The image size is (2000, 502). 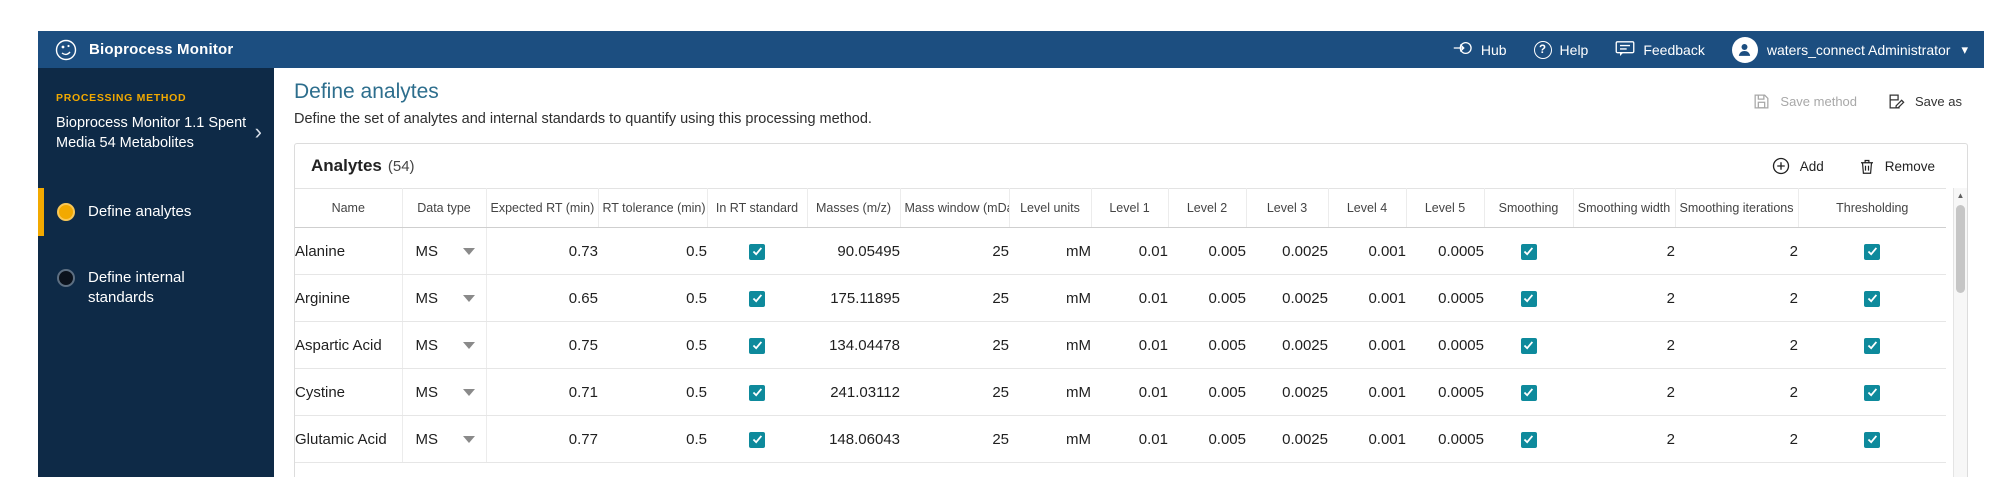 What do you see at coordinates (853, 251) in the screenshot?
I see `cell-masses: 90.05495` at bounding box center [853, 251].